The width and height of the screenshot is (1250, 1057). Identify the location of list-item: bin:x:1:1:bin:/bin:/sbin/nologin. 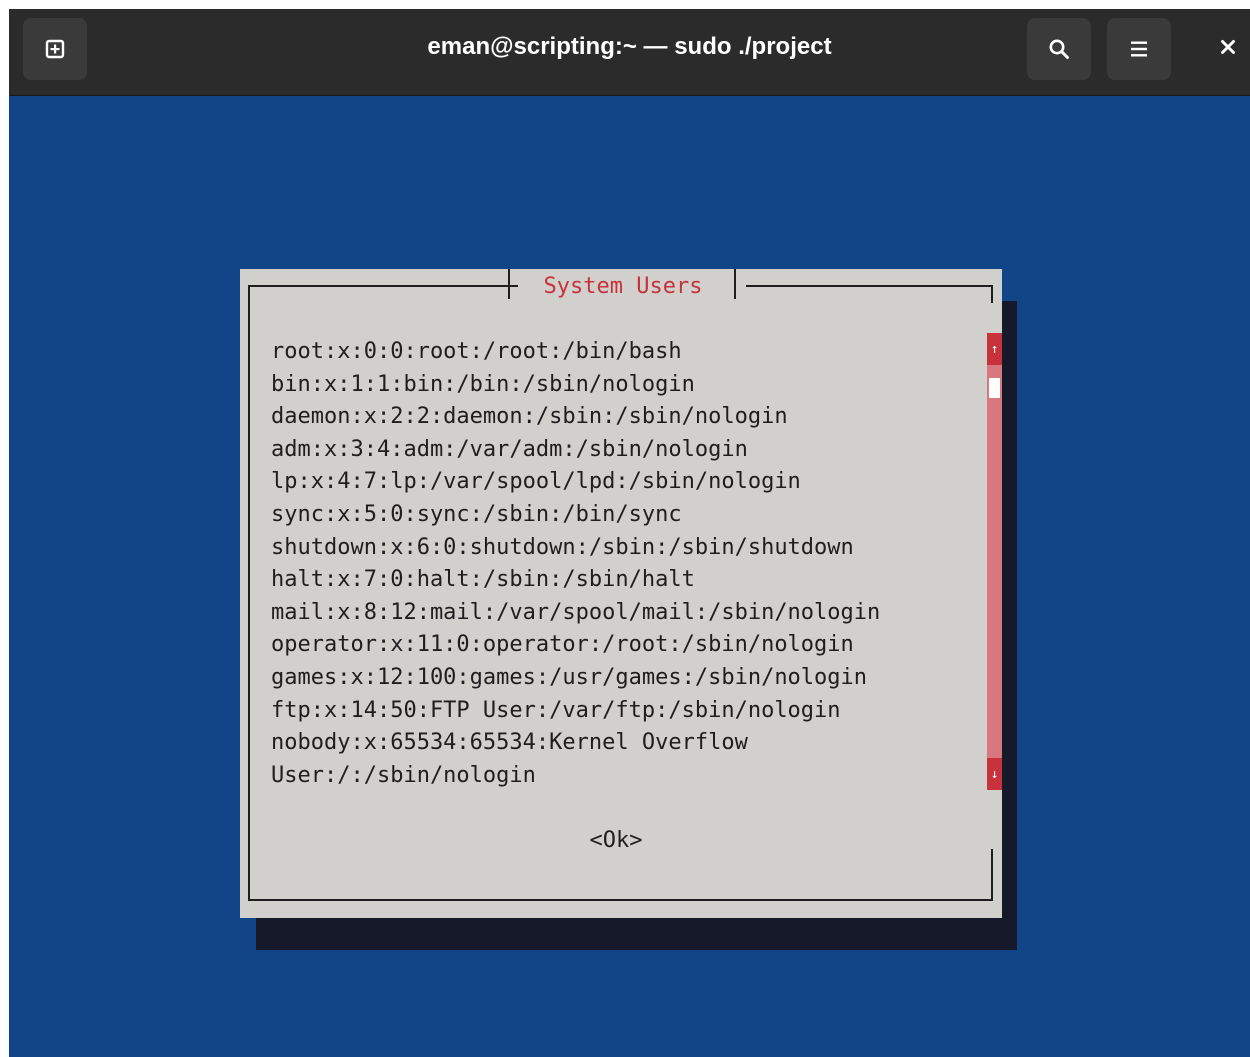
(483, 384).